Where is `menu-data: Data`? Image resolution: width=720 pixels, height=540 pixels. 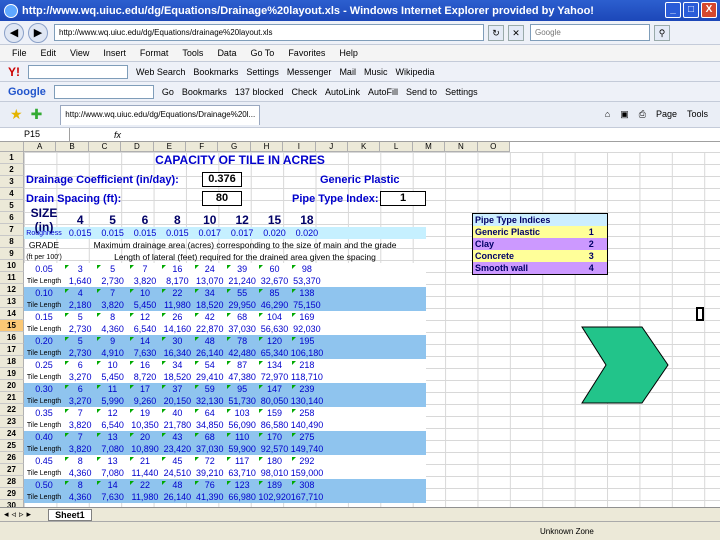 menu-data: Data is located at coordinates (226, 53).